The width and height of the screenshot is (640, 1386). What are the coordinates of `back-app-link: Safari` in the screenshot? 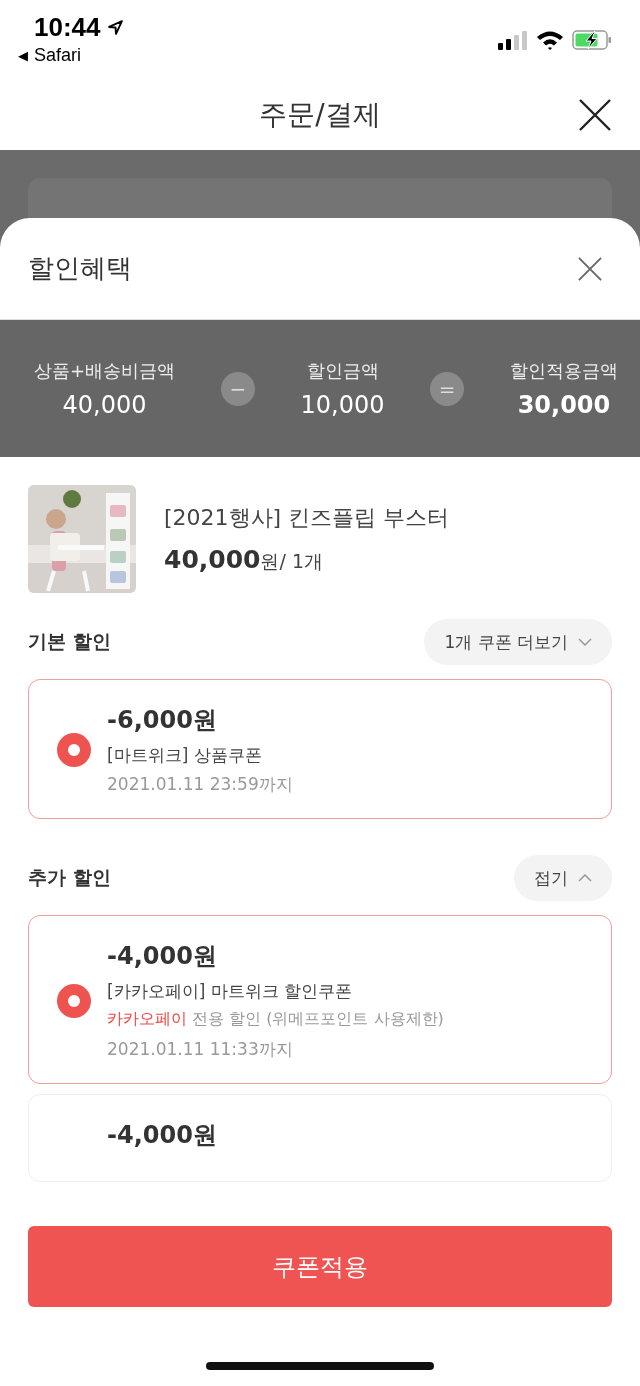 It's located at (58, 55).